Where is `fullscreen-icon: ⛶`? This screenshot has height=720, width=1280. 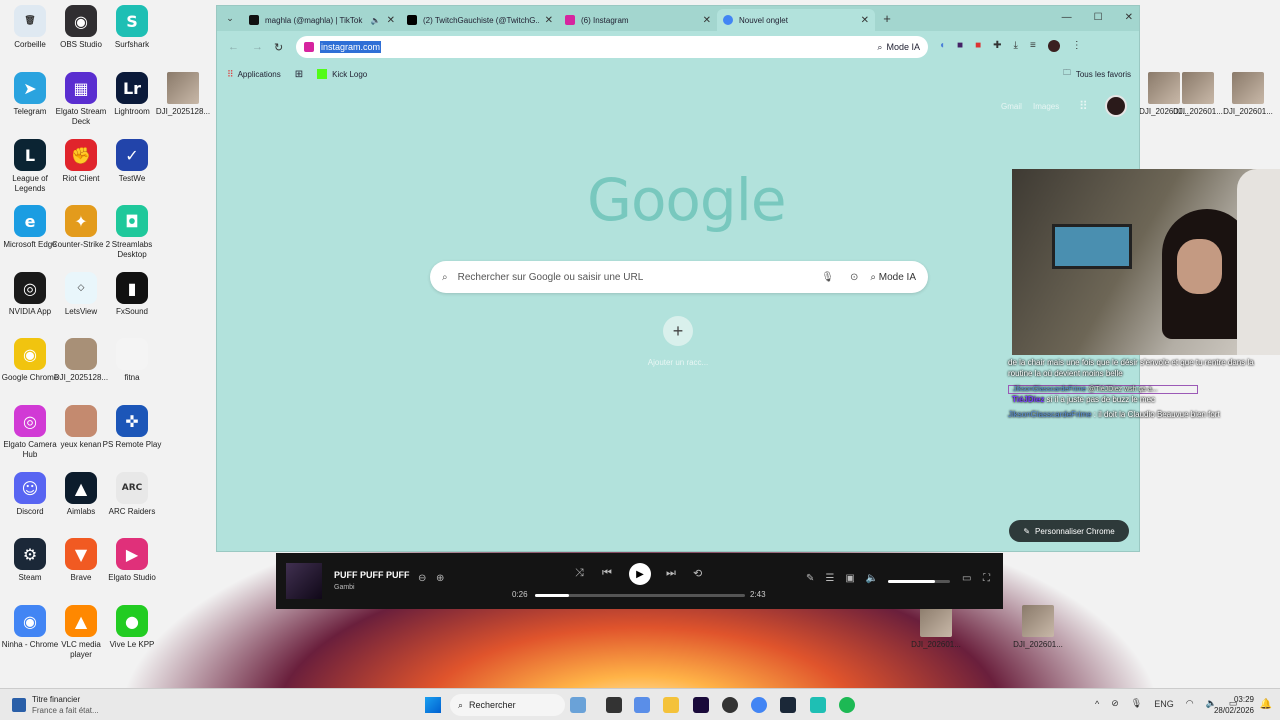 fullscreen-icon: ⛶ is located at coordinates (986, 578).